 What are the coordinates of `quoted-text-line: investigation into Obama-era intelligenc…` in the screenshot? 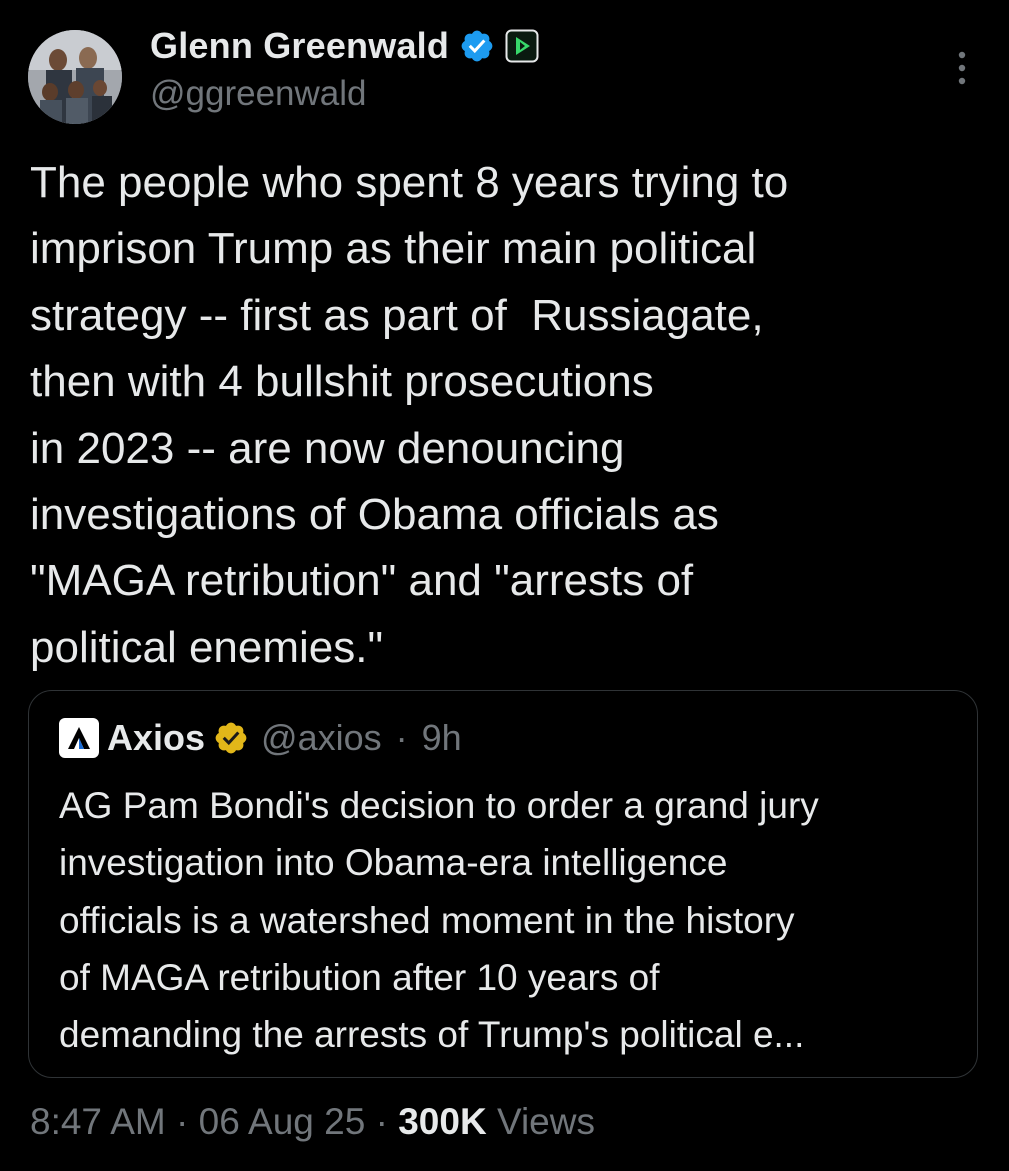 It's located at (393, 863).